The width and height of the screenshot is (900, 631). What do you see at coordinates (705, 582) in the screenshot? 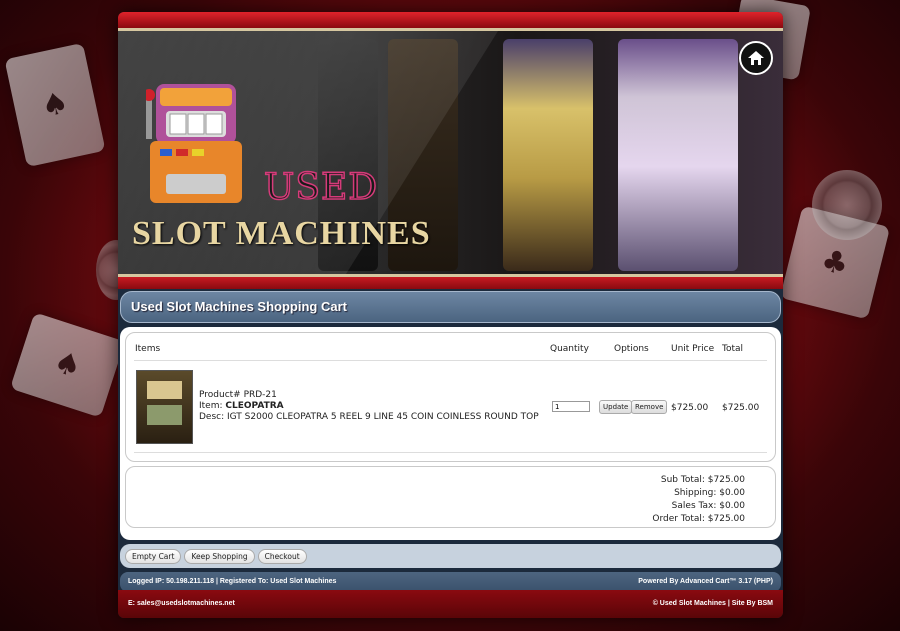
I see `powered-by-link: Powered By Advanced Cart™ 3.17 (PHP)` at bounding box center [705, 582].